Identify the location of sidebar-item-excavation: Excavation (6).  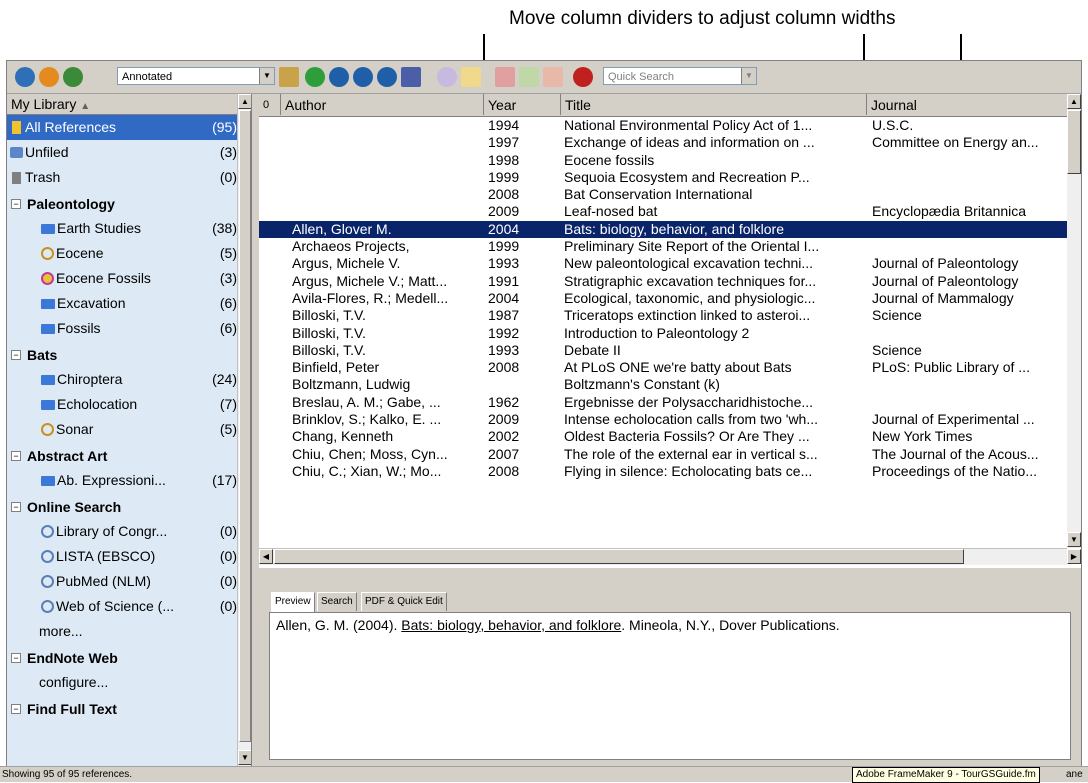
(129, 303).